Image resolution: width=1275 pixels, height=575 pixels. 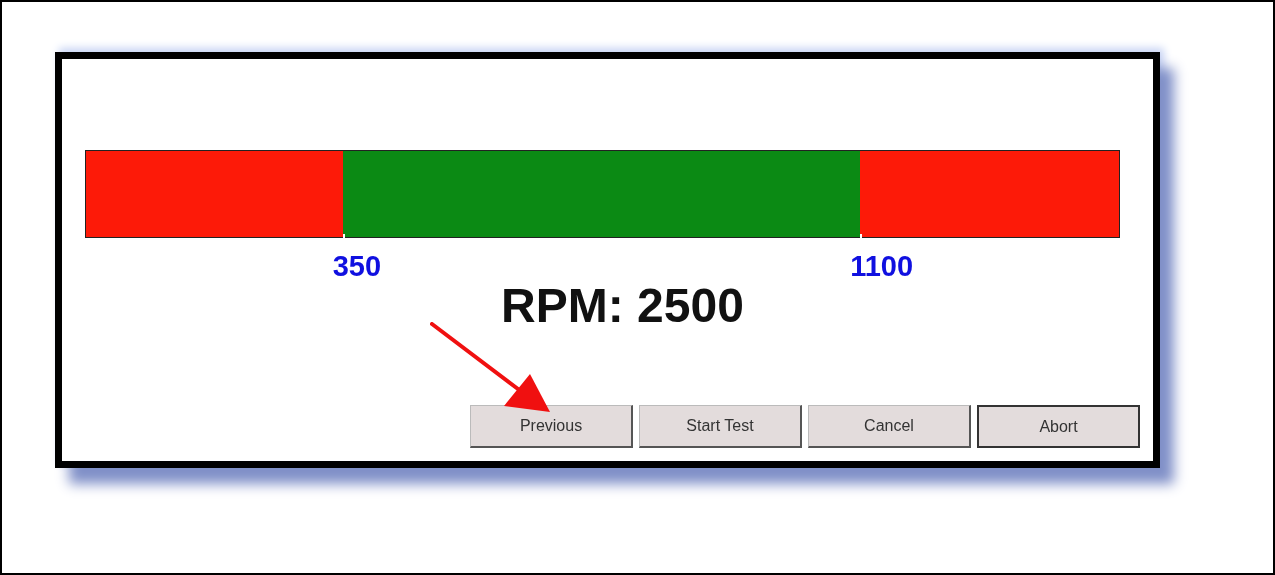 I want to click on rpm-reading: RPM: 2500, so click(x=622, y=305).